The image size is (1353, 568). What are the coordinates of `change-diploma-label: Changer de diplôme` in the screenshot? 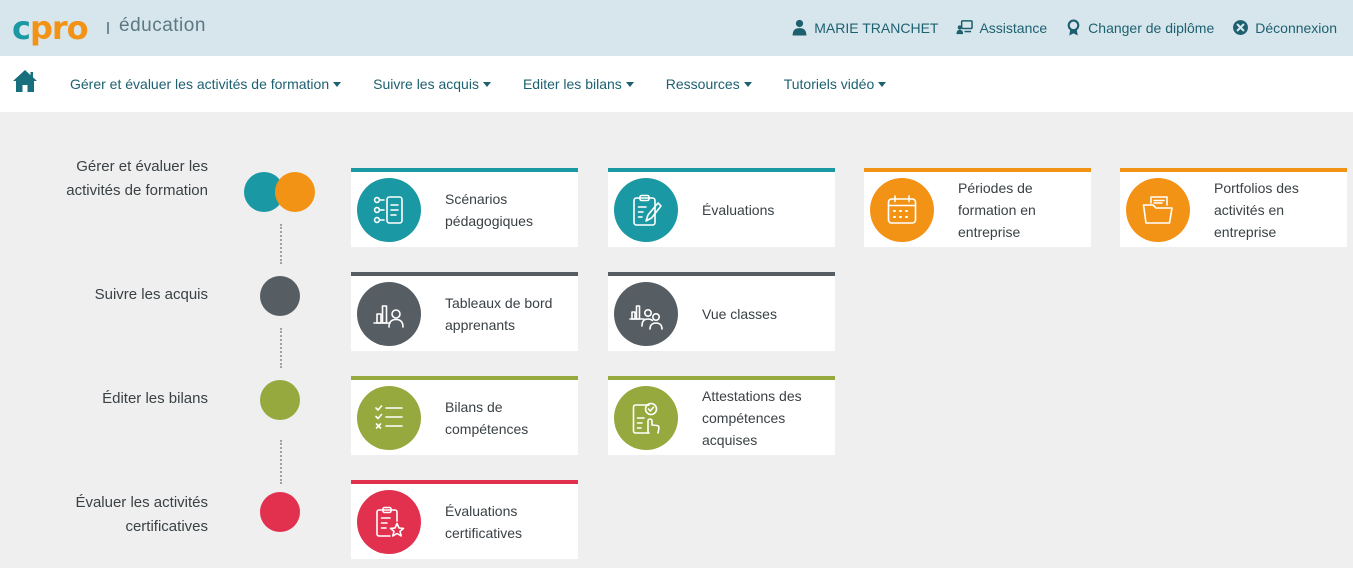 It's located at (1151, 27).